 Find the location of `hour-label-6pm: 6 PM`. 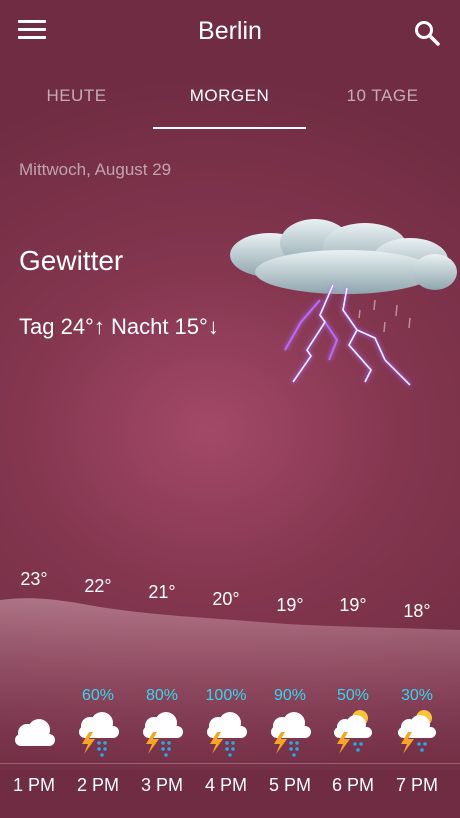

hour-label-6pm: 6 PM is located at coordinates (352, 785).